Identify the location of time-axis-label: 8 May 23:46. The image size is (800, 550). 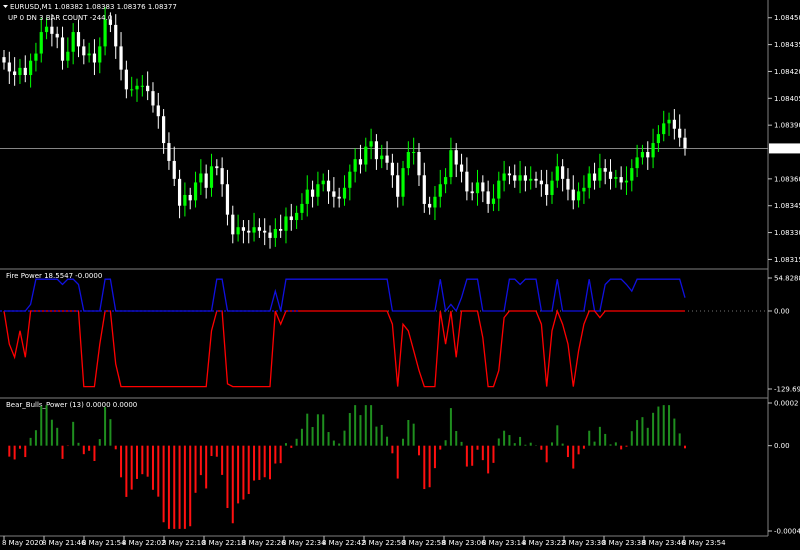
(664, 543).